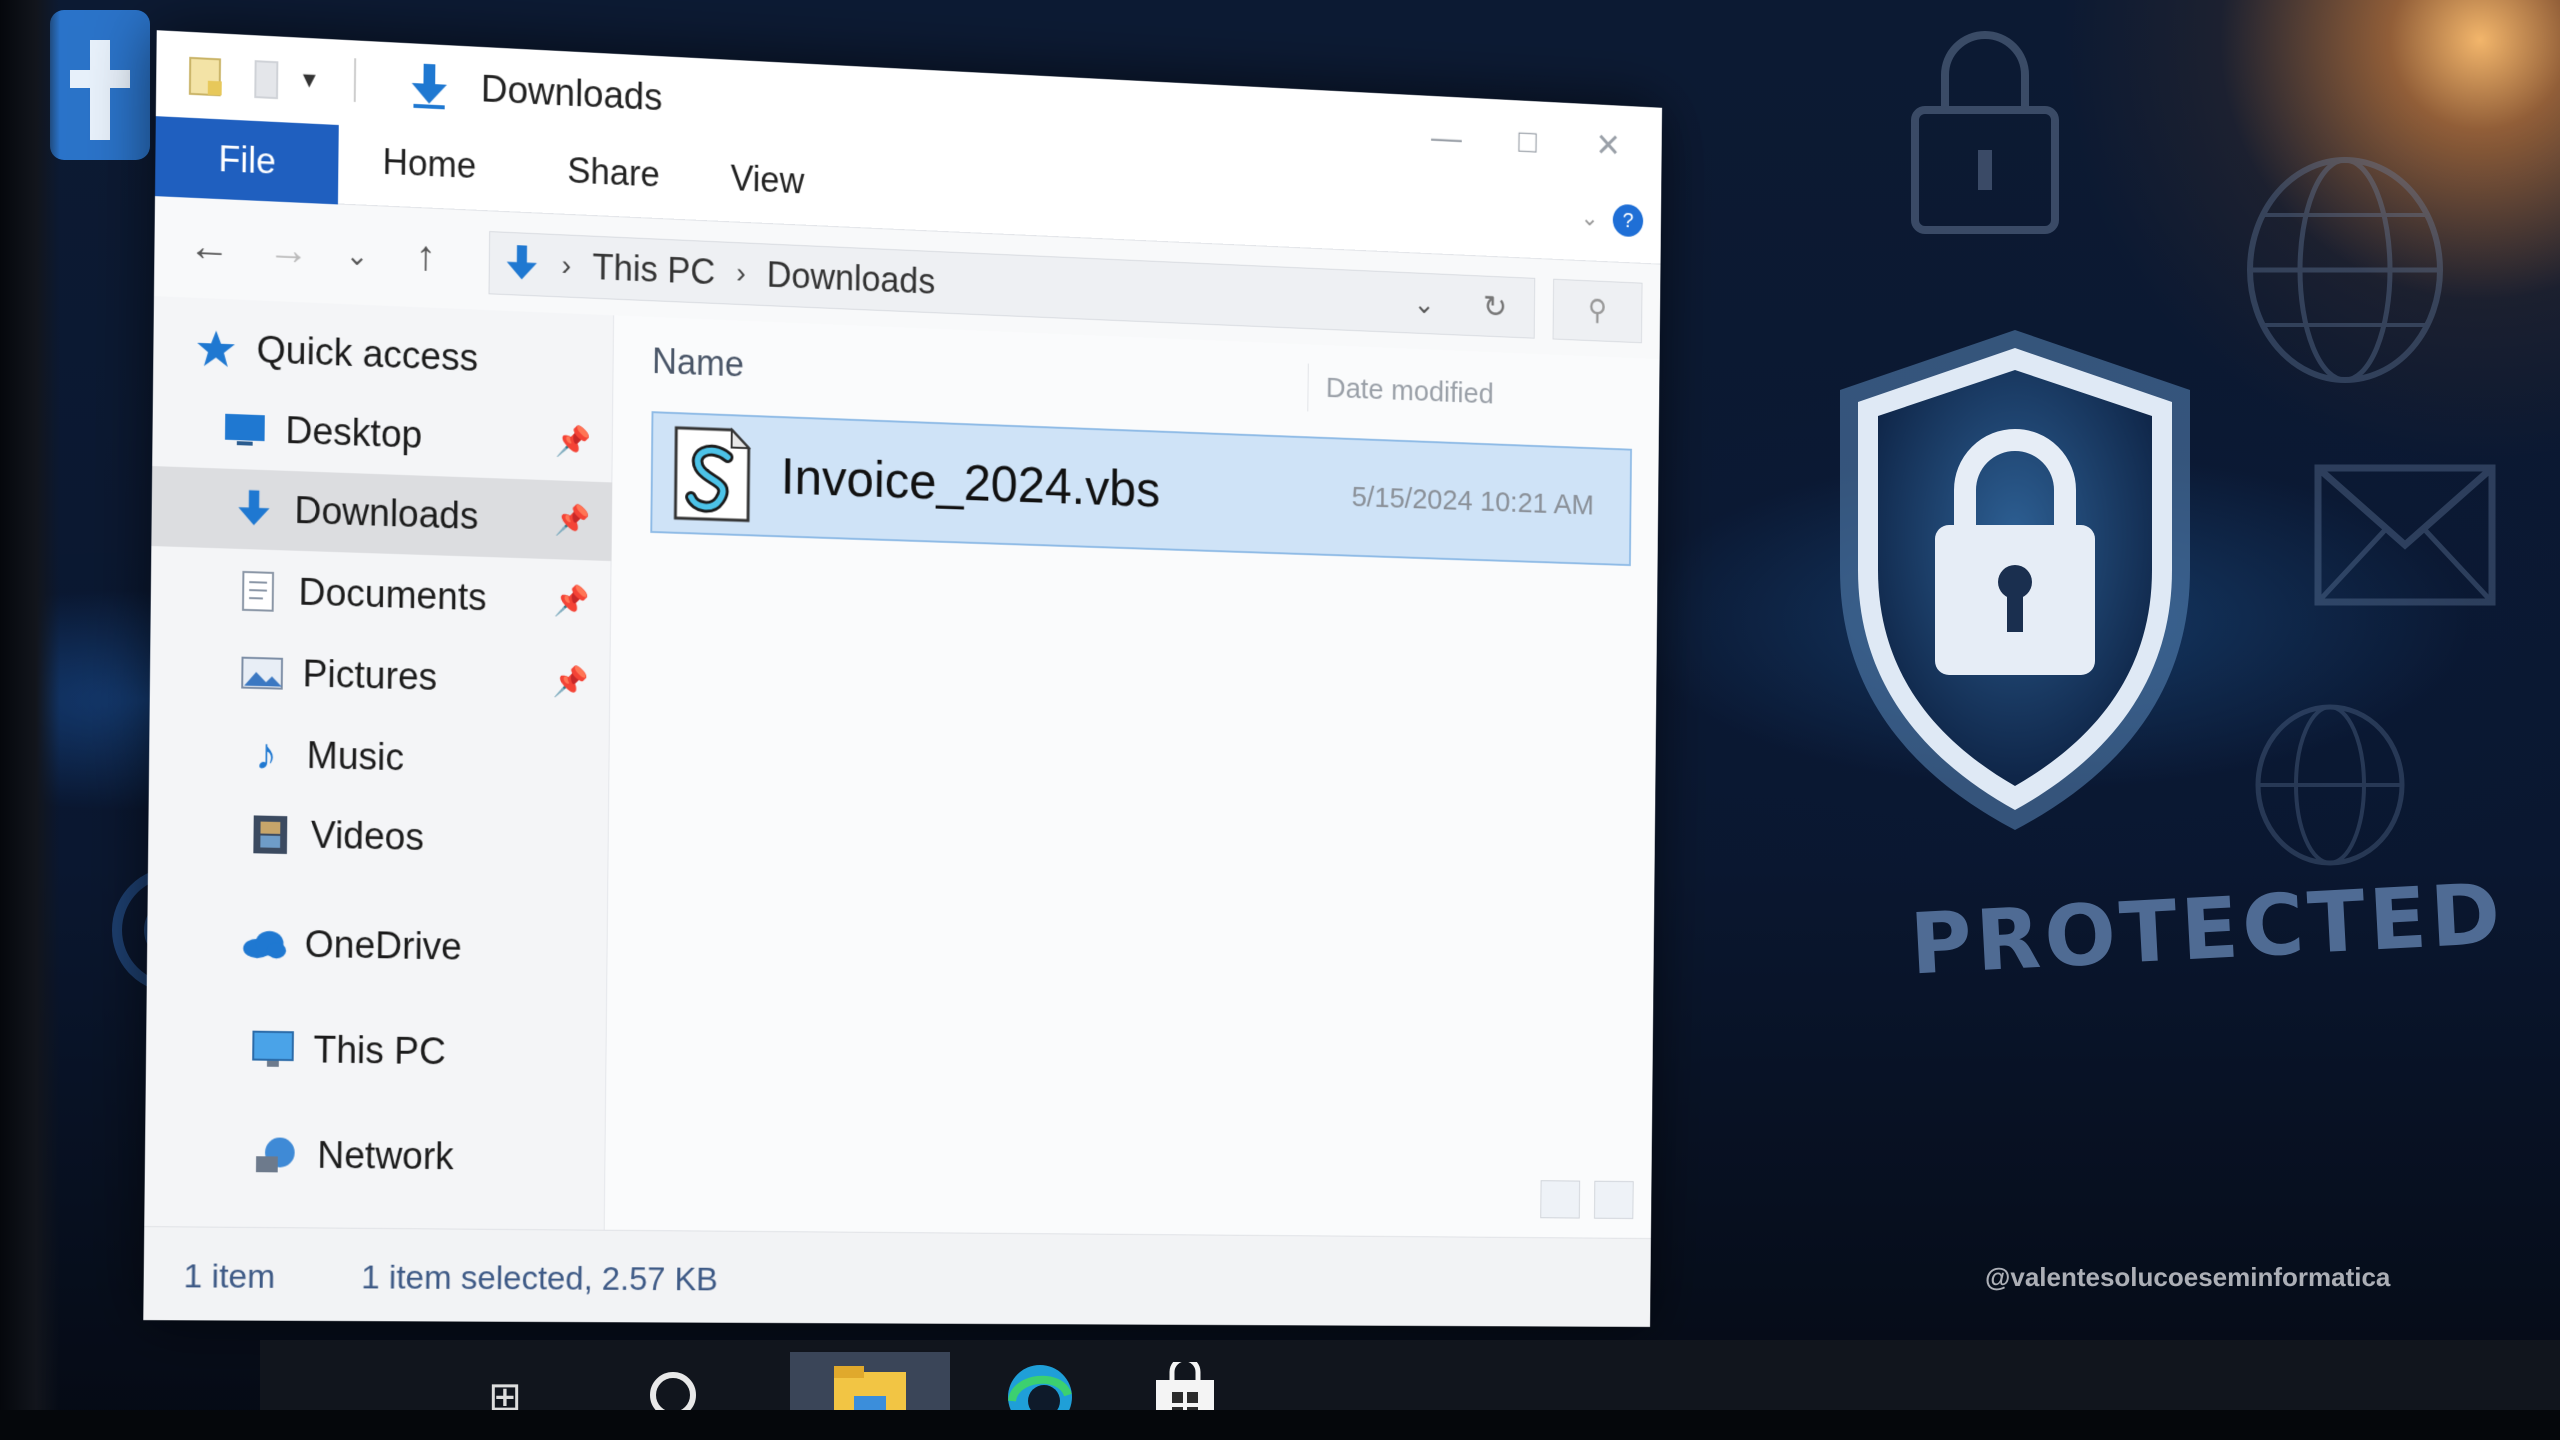  Describe the element at coordinates (613, 173) in the screenshot. I see `tab-share: Share` at that location.